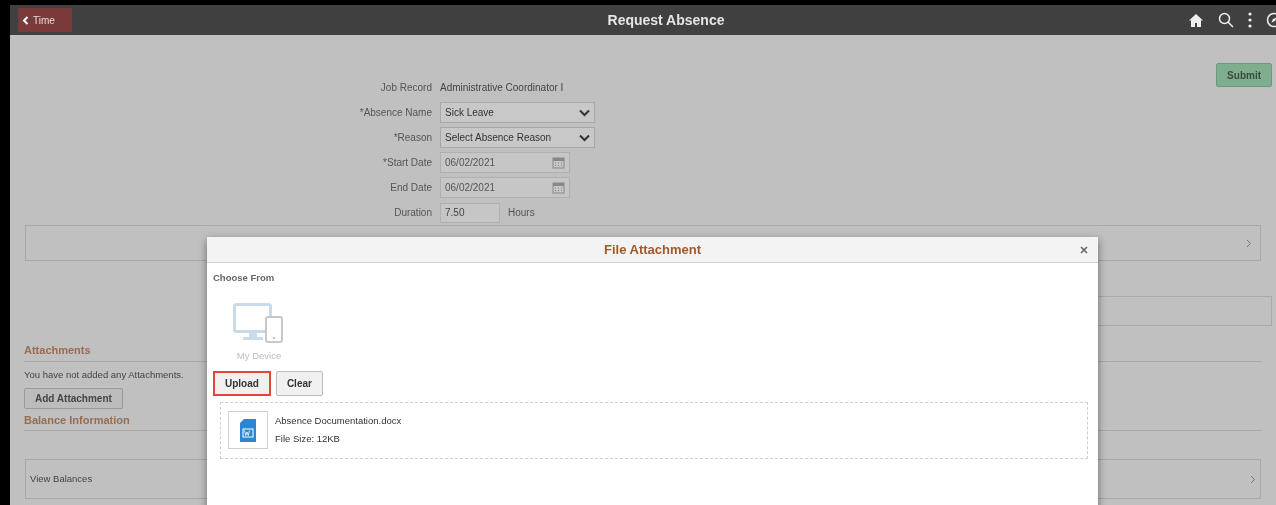  Describe the element at coordinates (338, 420) in the screenshot. I see `file-name: Absence Documentation.docx` at that location.